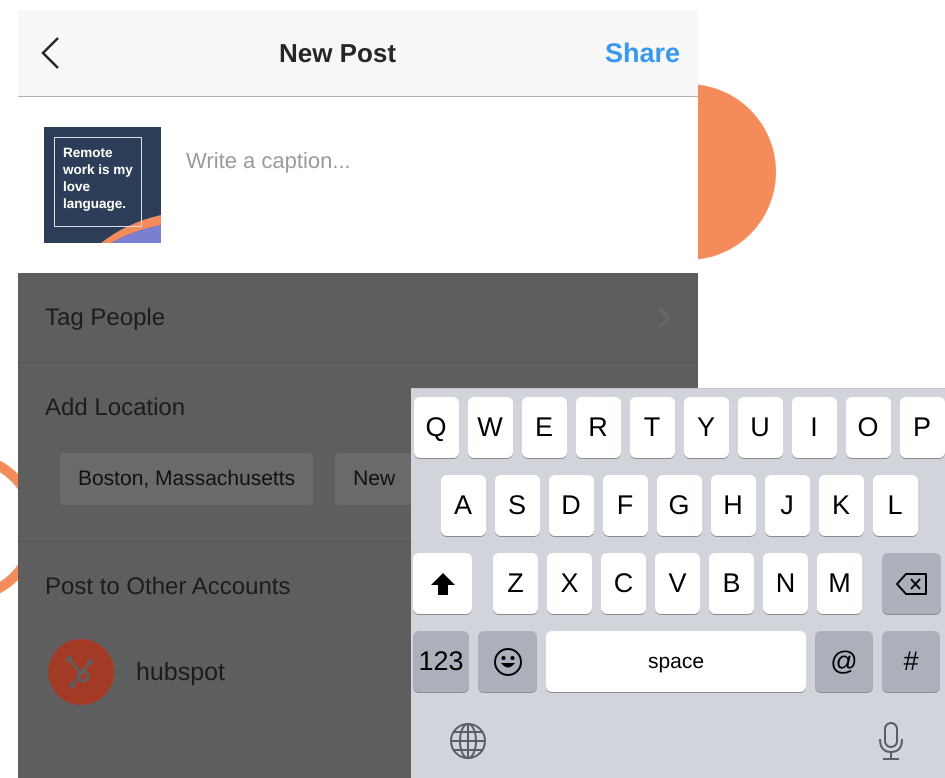 This screenshot has width=945, height=778. Describe the element at coordinates (569, 583) in the screenshot. I see `keyboard-key: X` at that location.